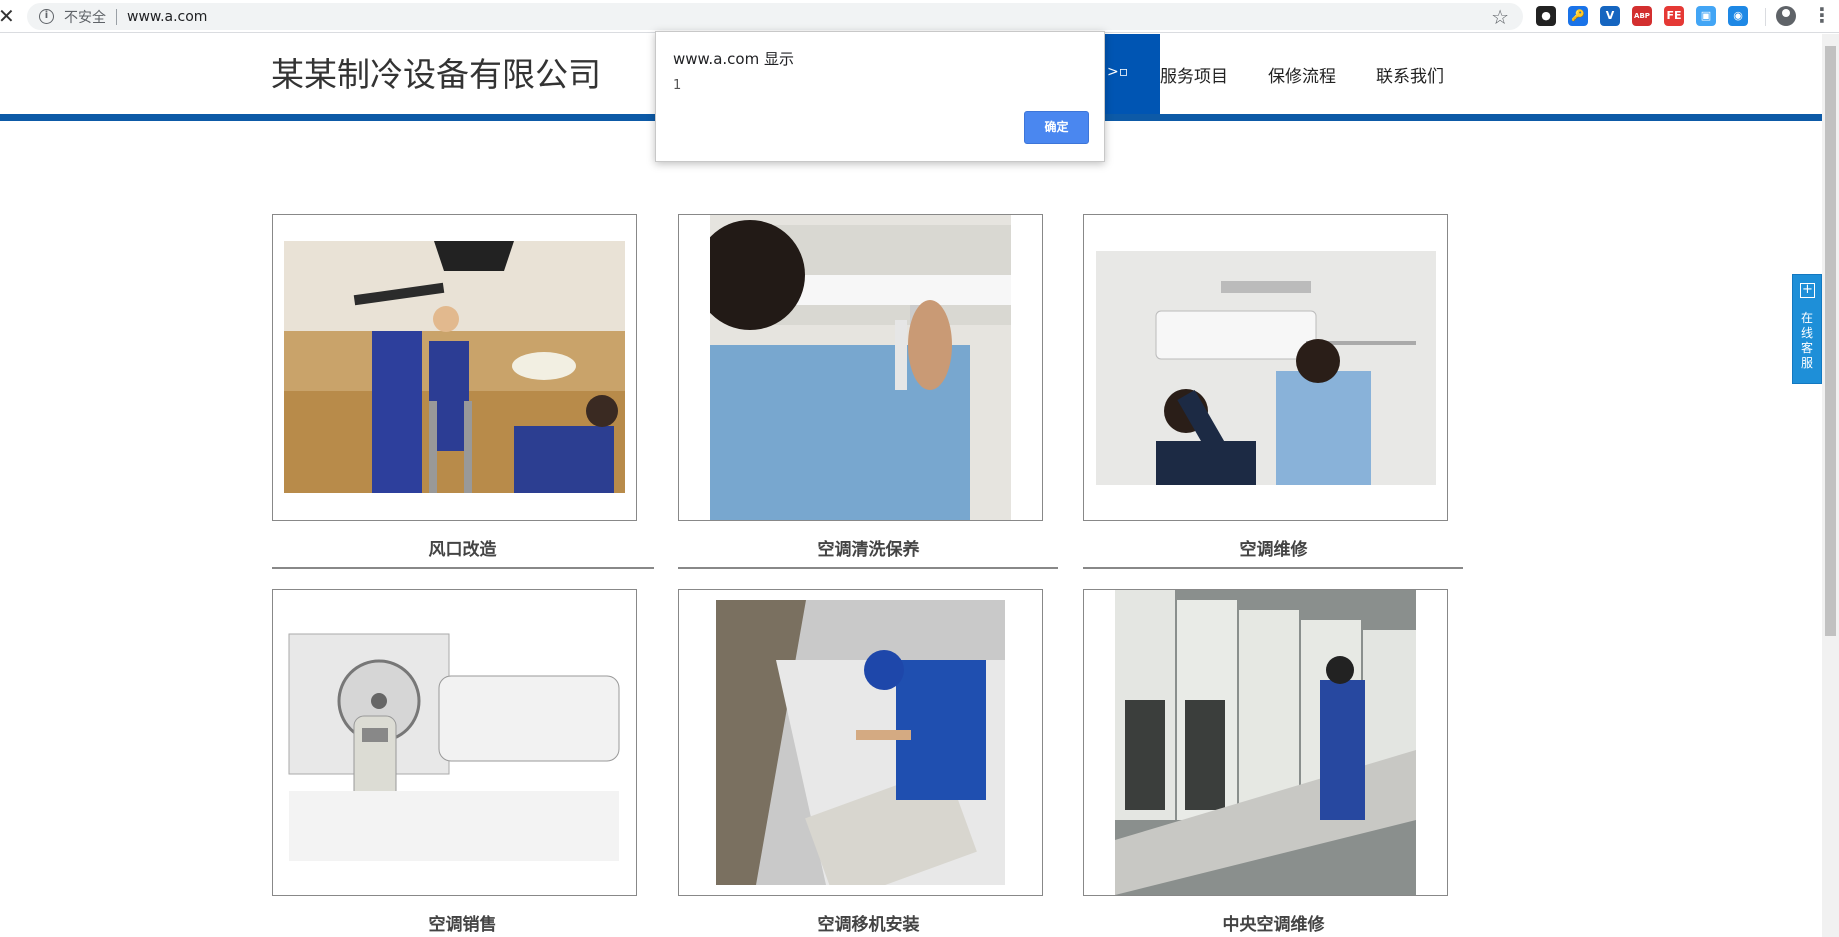 This screenshot has height=937, width=1839. Describe the element at coordinates (462, 547) in the screenshot. I see `service-caption-vent: 风口改造` at that location.